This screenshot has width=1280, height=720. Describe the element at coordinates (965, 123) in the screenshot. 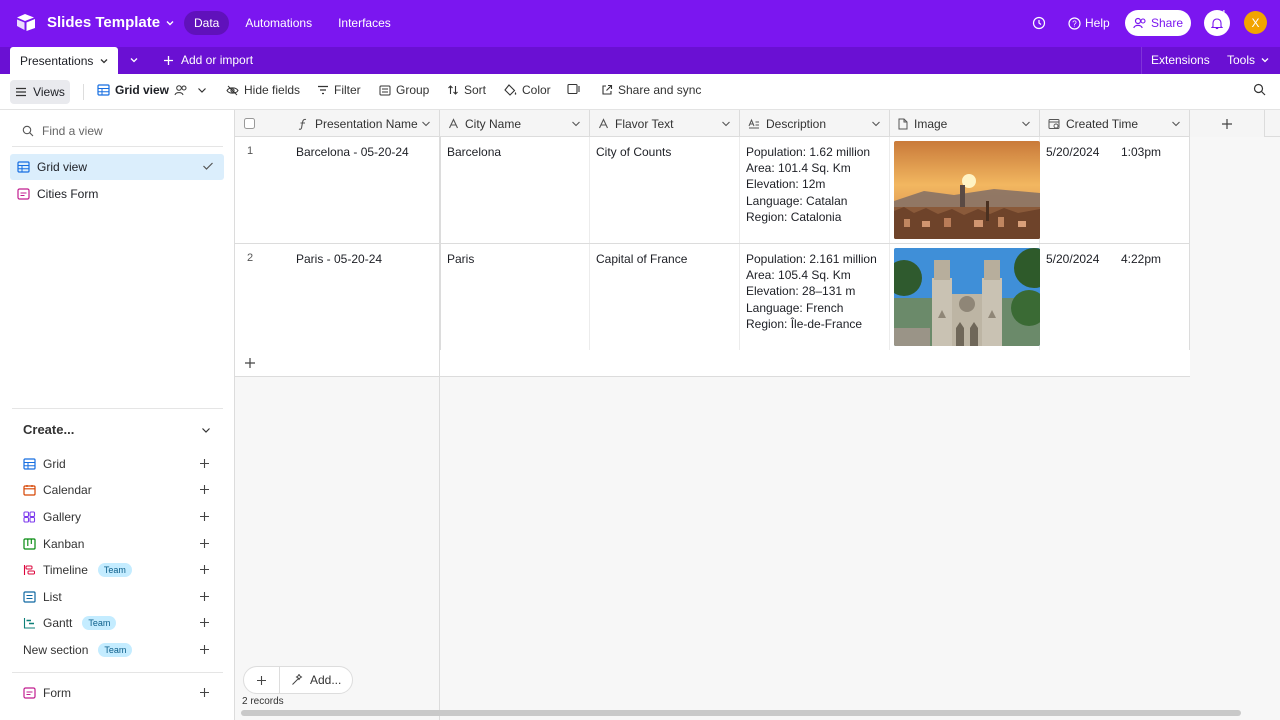

I see `column-header-image: Image` at that location.